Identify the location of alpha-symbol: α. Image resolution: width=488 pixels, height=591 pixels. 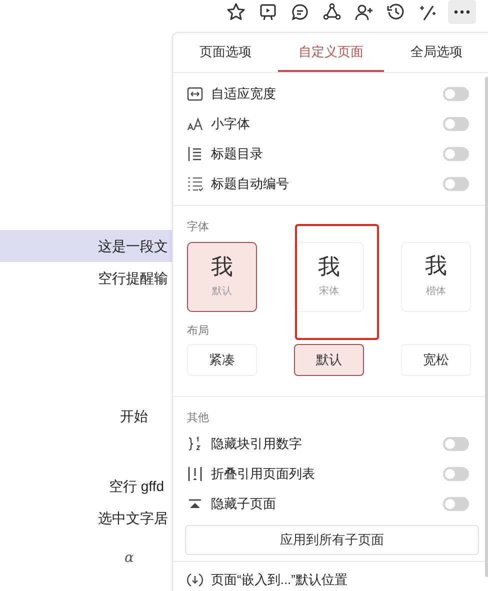
(129, 558).